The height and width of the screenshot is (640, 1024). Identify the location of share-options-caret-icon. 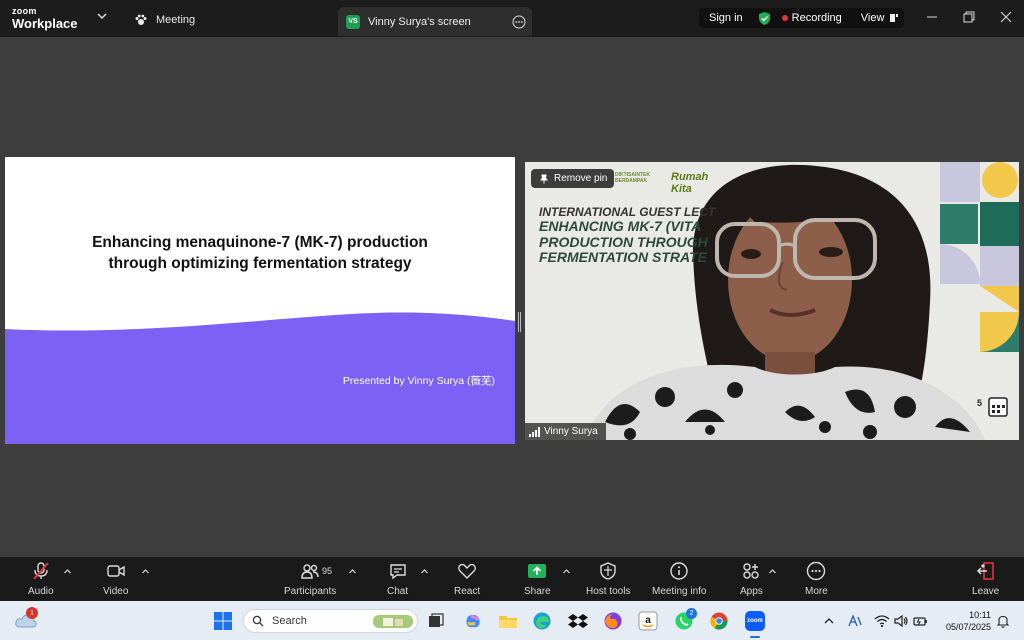
(566, 571).